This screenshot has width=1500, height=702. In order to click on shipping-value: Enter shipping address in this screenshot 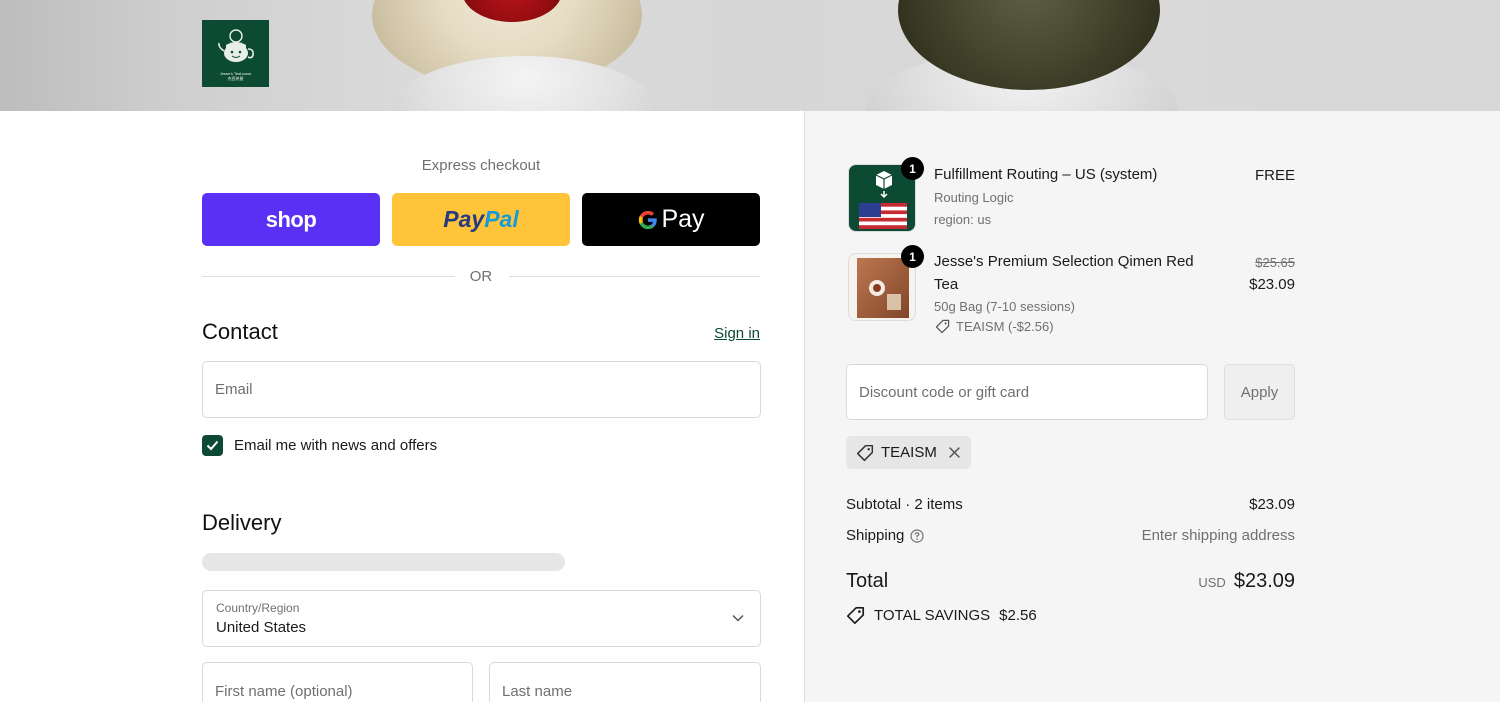, I will do `click(1218, 535)`.